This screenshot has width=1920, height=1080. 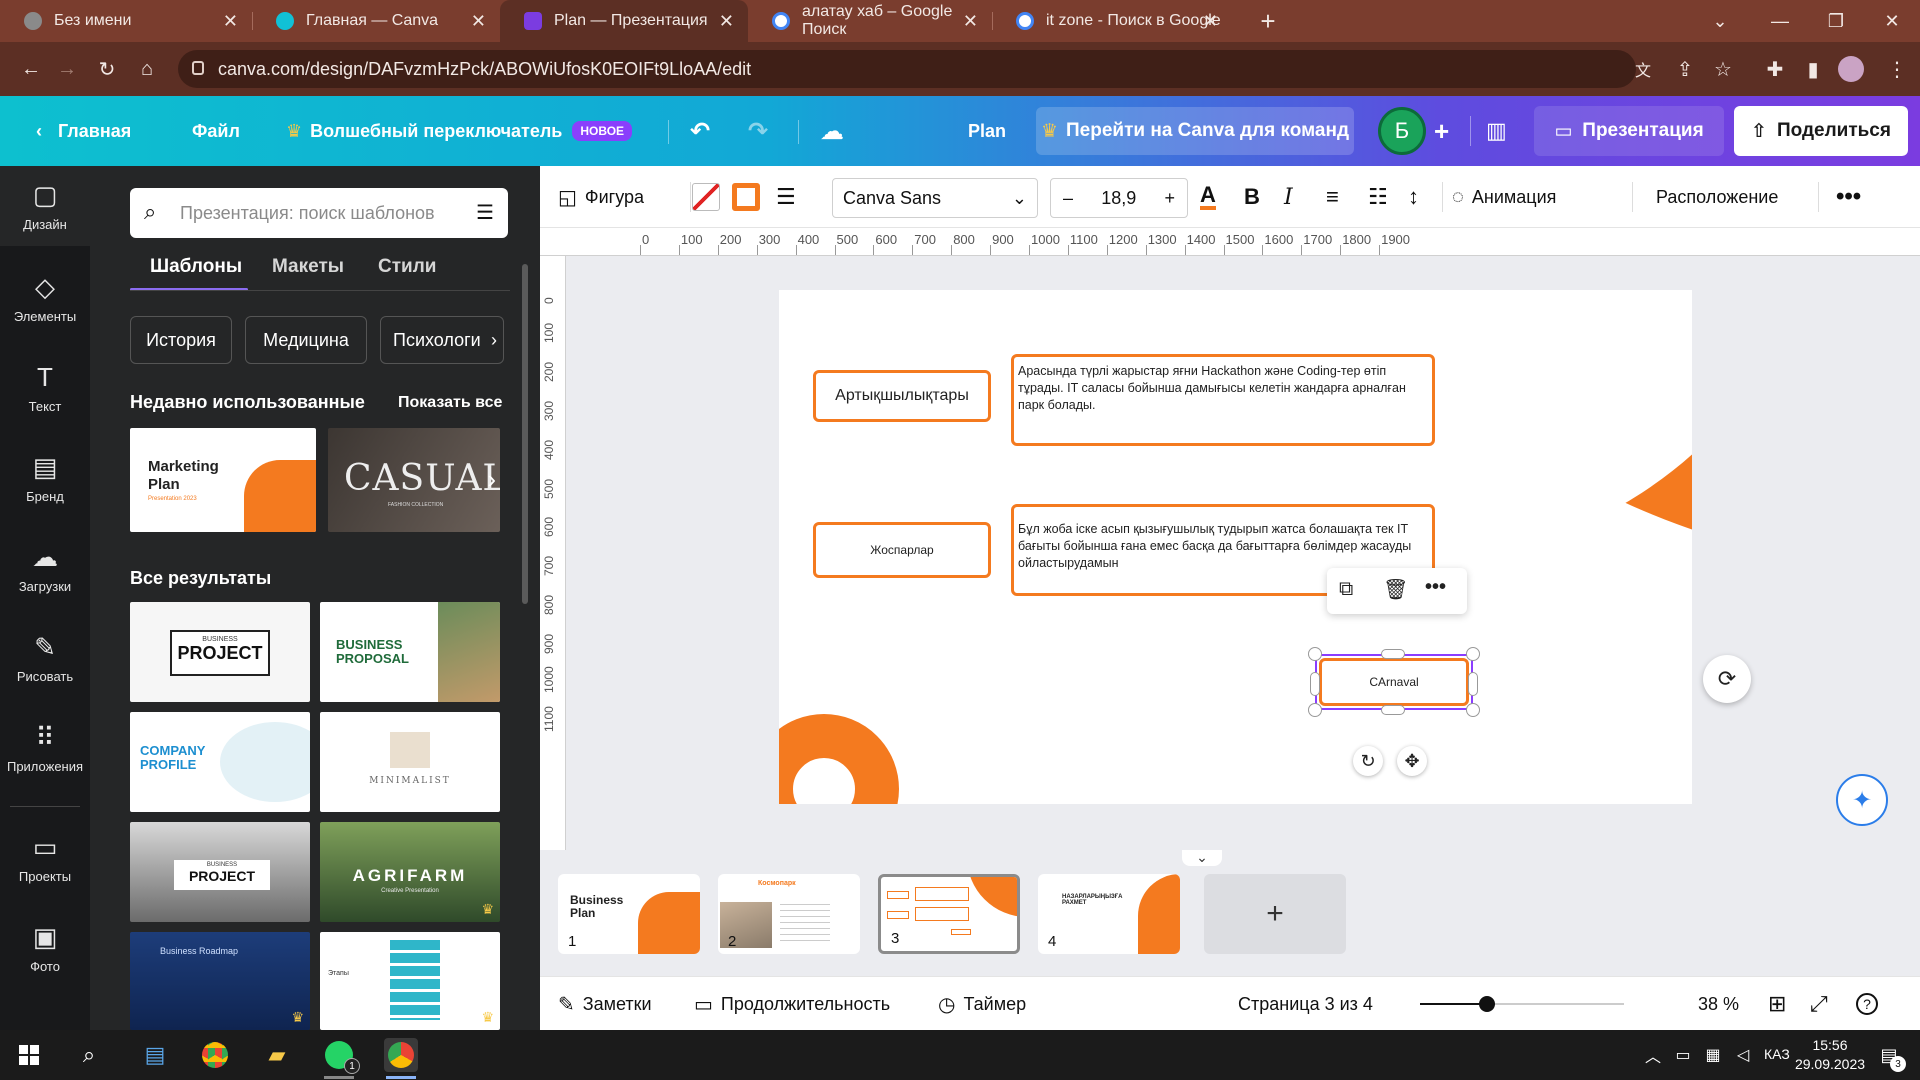 What do you see at coordinates (605, 1004) in the screenshot?
I see `notes-button: ✎ Заметки` at bounding box center [605, 1004].